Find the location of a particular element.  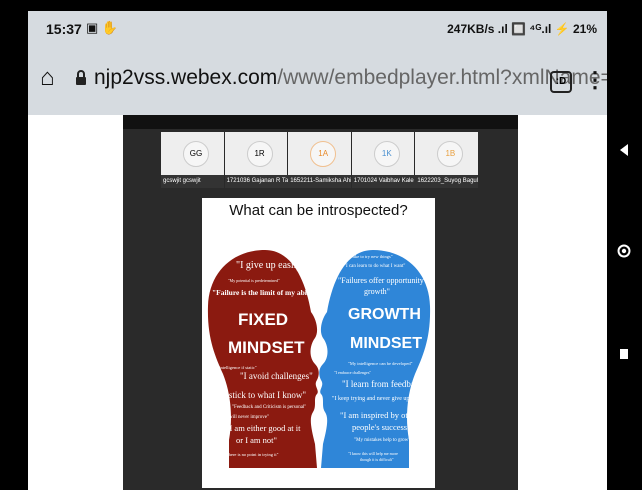

growth-line: "I keep trying and never give up" is located at coordinates (372, 399).